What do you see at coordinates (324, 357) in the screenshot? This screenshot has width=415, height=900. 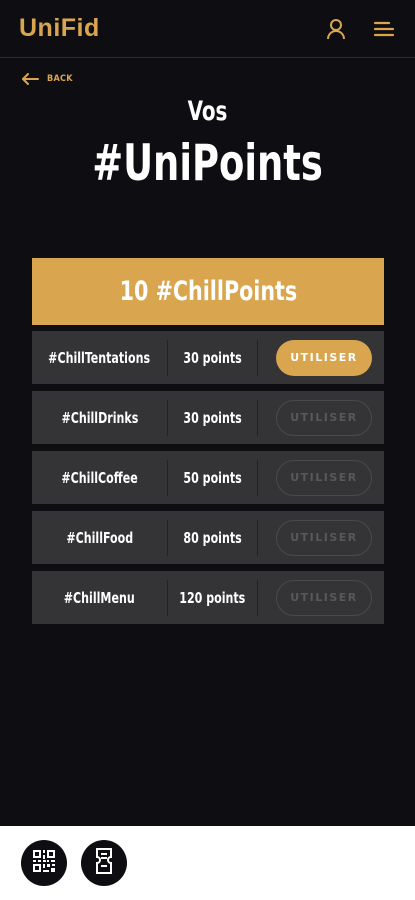 I see `use-reward-button: UTILISER` at bounding box center [324, 357].